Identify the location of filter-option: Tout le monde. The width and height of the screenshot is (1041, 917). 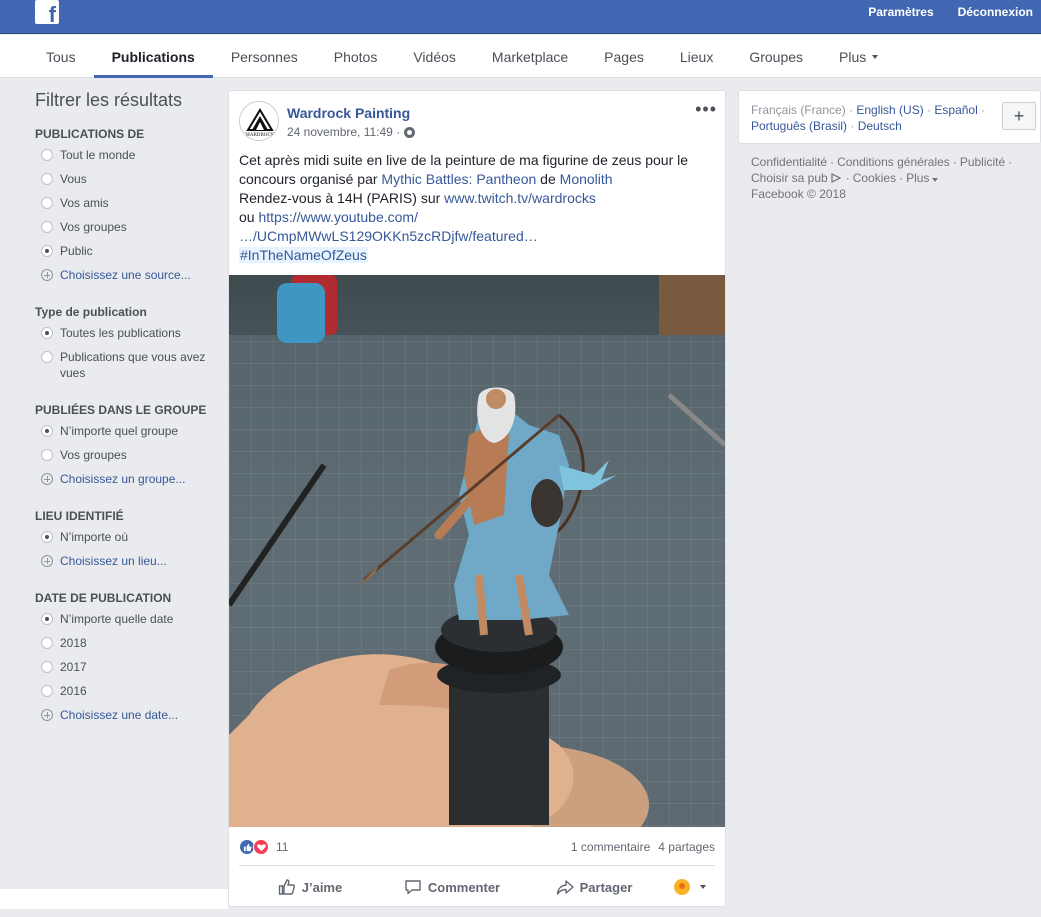
(128, 155).